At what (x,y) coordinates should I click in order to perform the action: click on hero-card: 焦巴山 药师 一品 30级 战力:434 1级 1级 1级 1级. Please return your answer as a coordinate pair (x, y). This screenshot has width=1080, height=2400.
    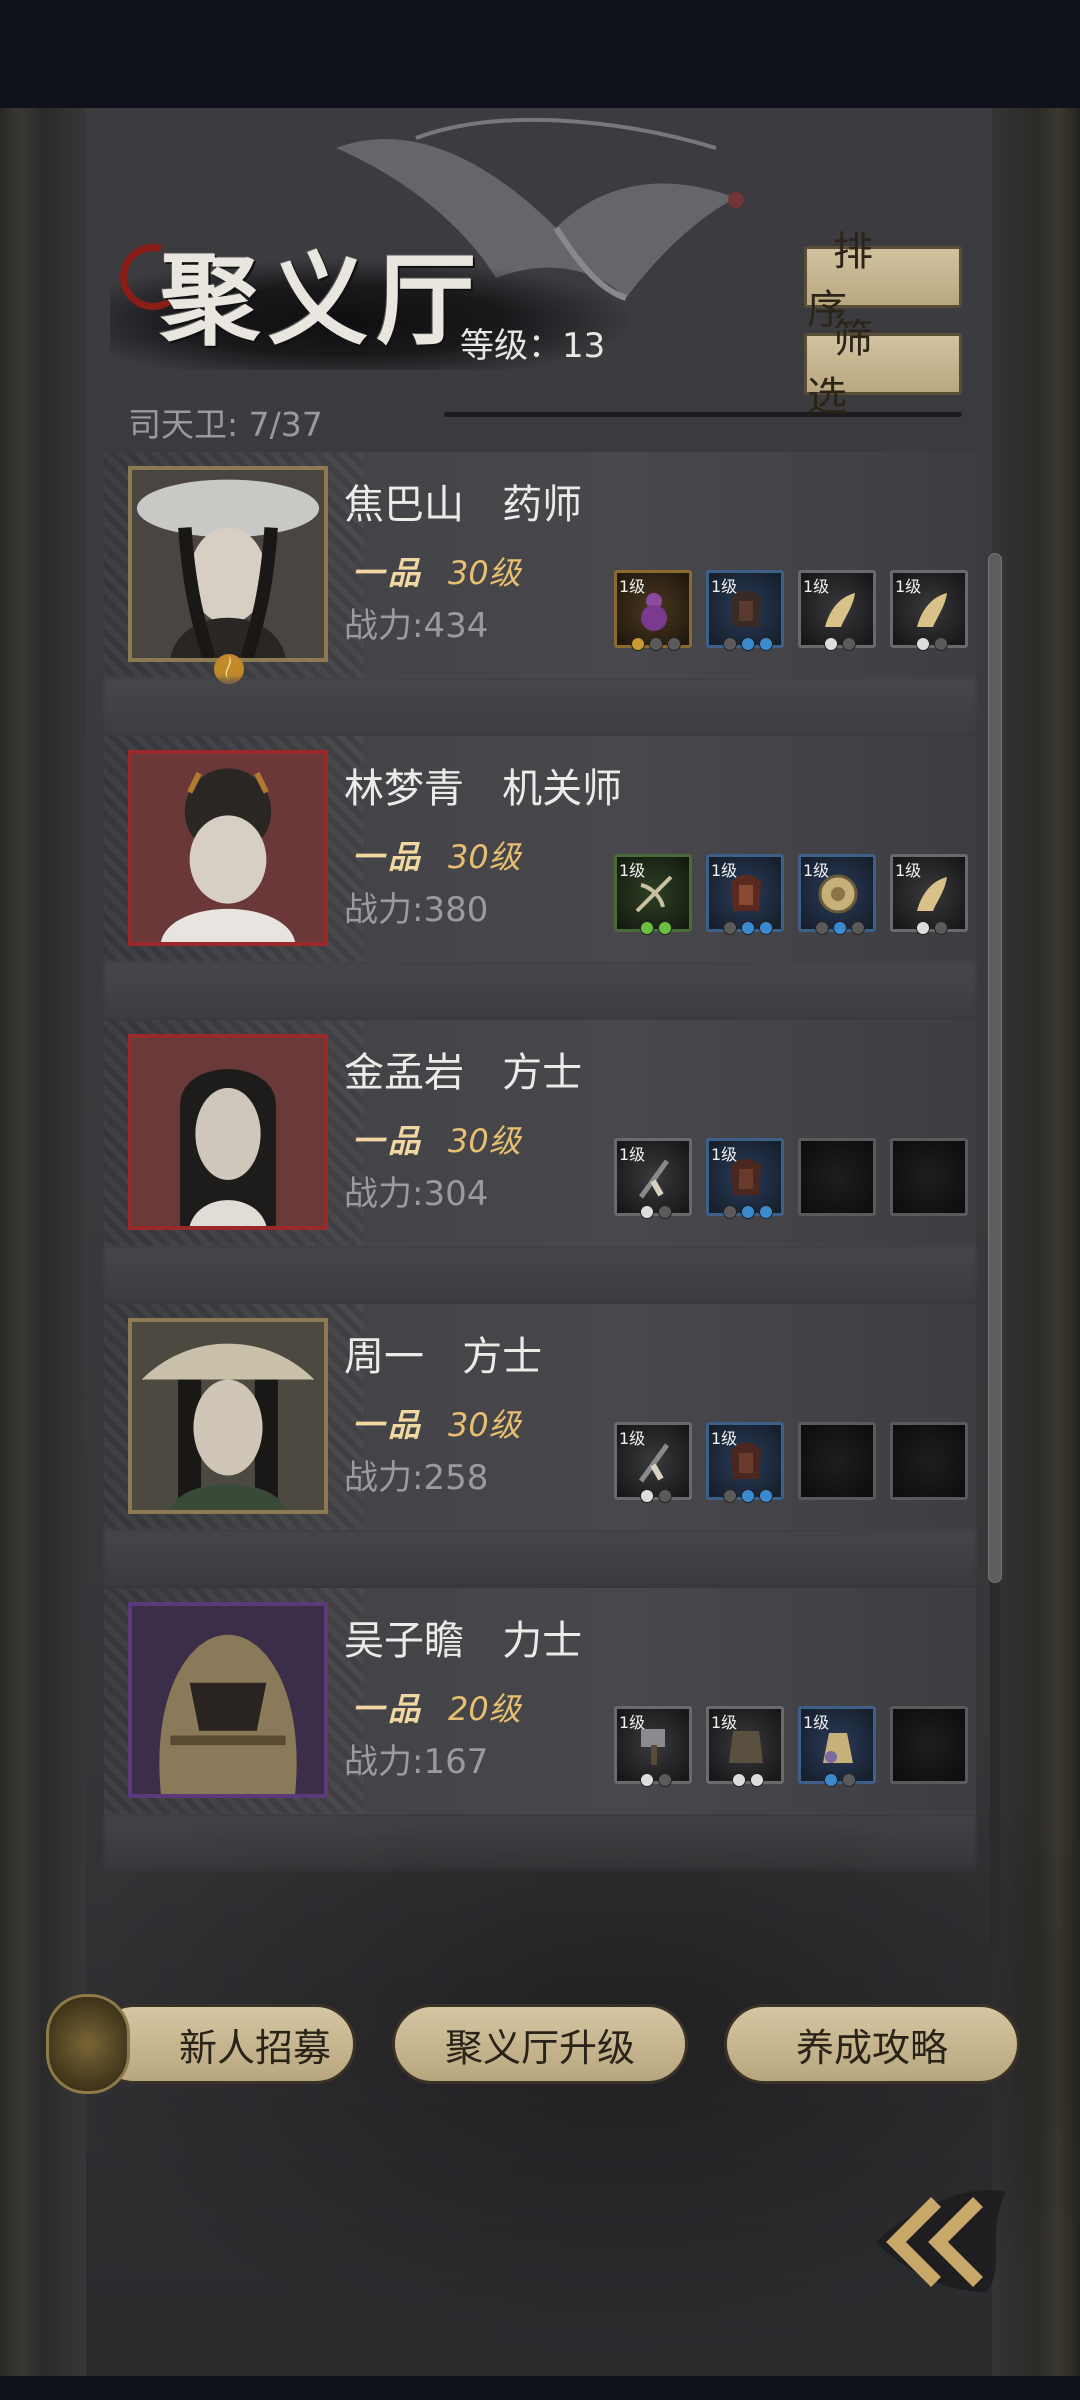
    Looking at the image, I should click on (540, 568).